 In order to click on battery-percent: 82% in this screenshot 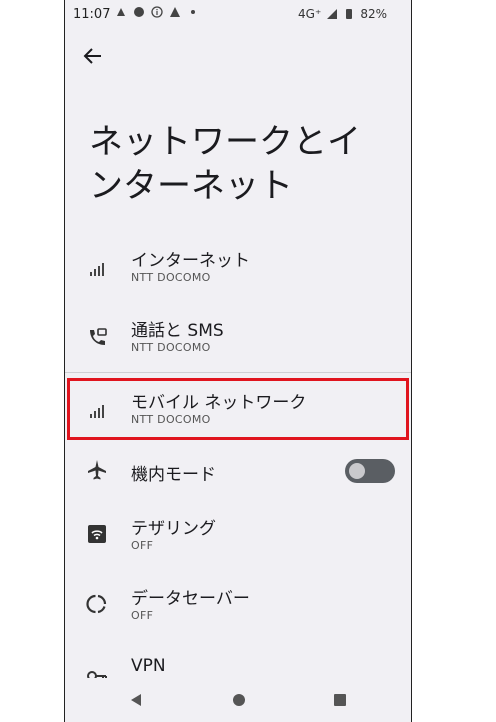, I will do `click(373, 14)`.